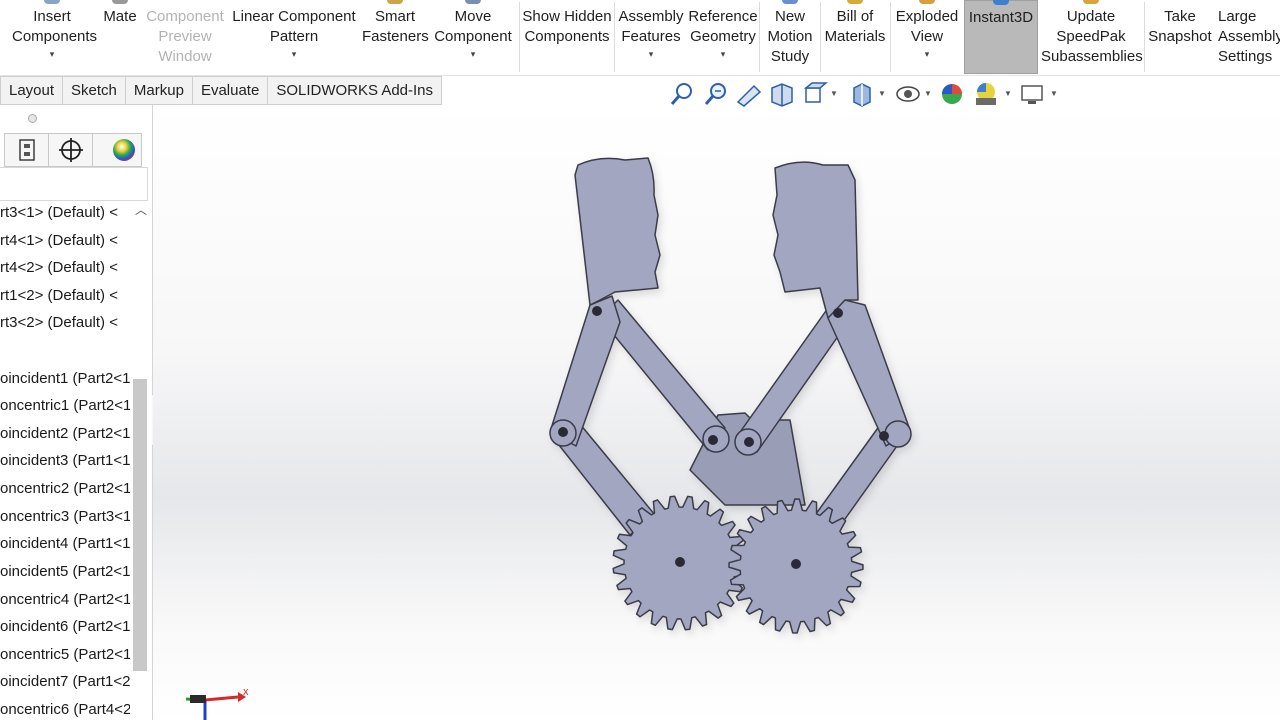 The height and width of the screenshot is (720, 1280). What do you see at coordinates (76, 119) in the screenshot?
I see `feature-manager-header` at bounding box center [76, 119].